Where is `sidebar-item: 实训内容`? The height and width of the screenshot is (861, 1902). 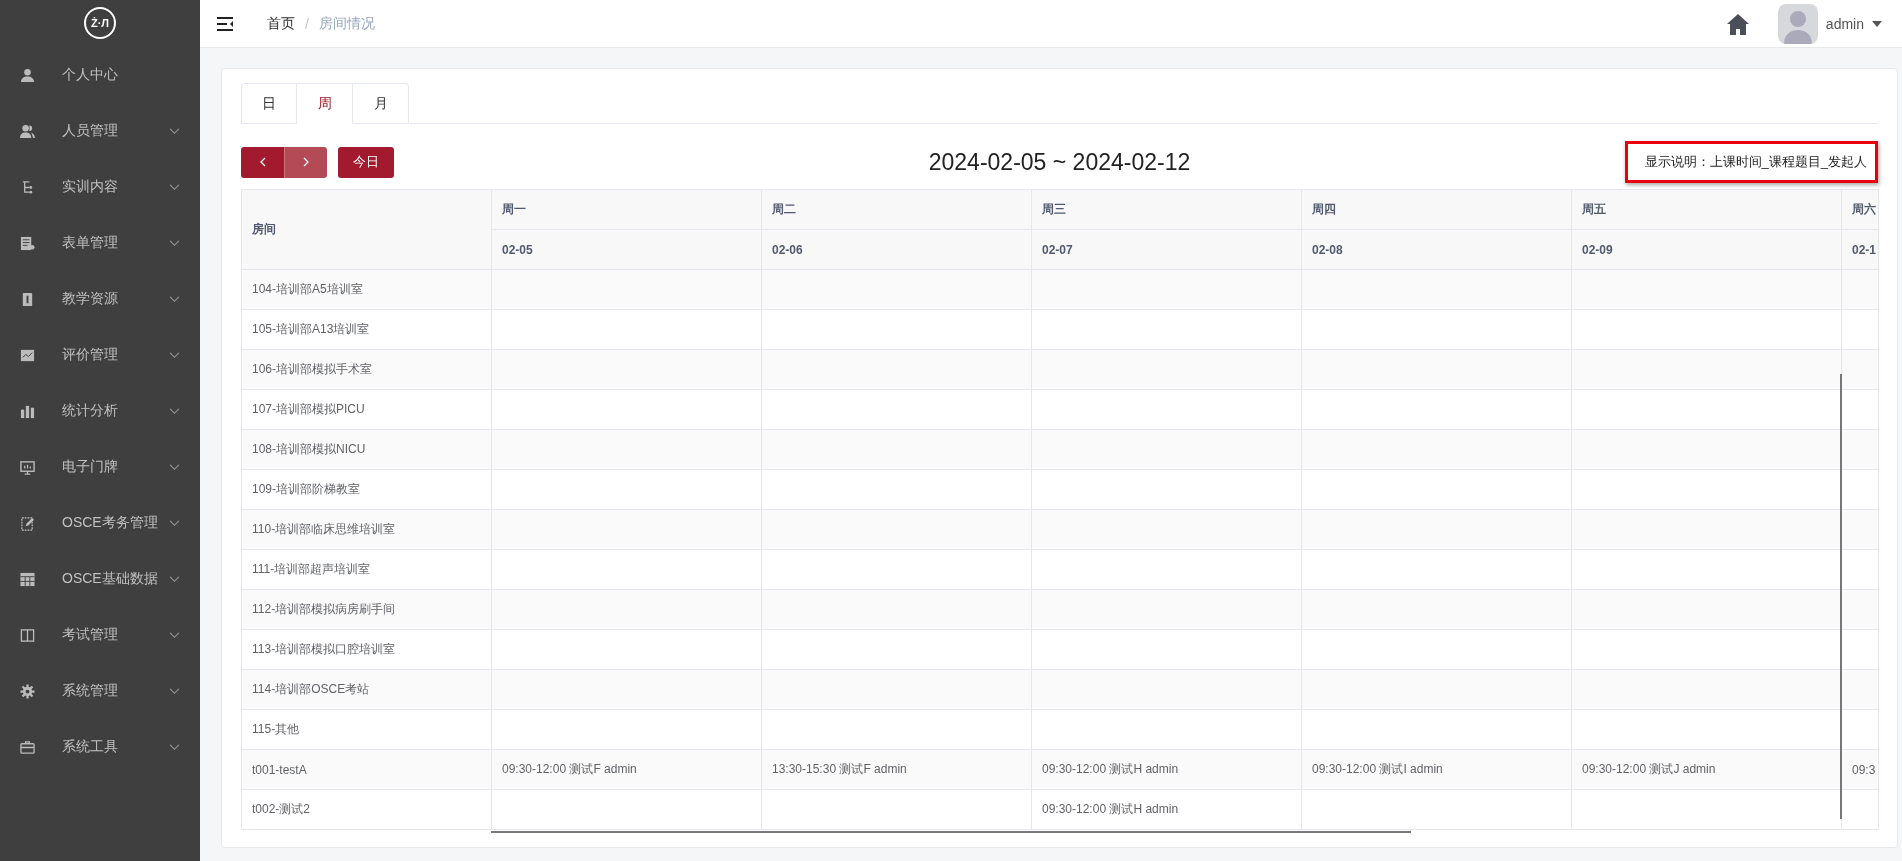
sidebar-item: 实训内容 is located at coordinates (100, 187).